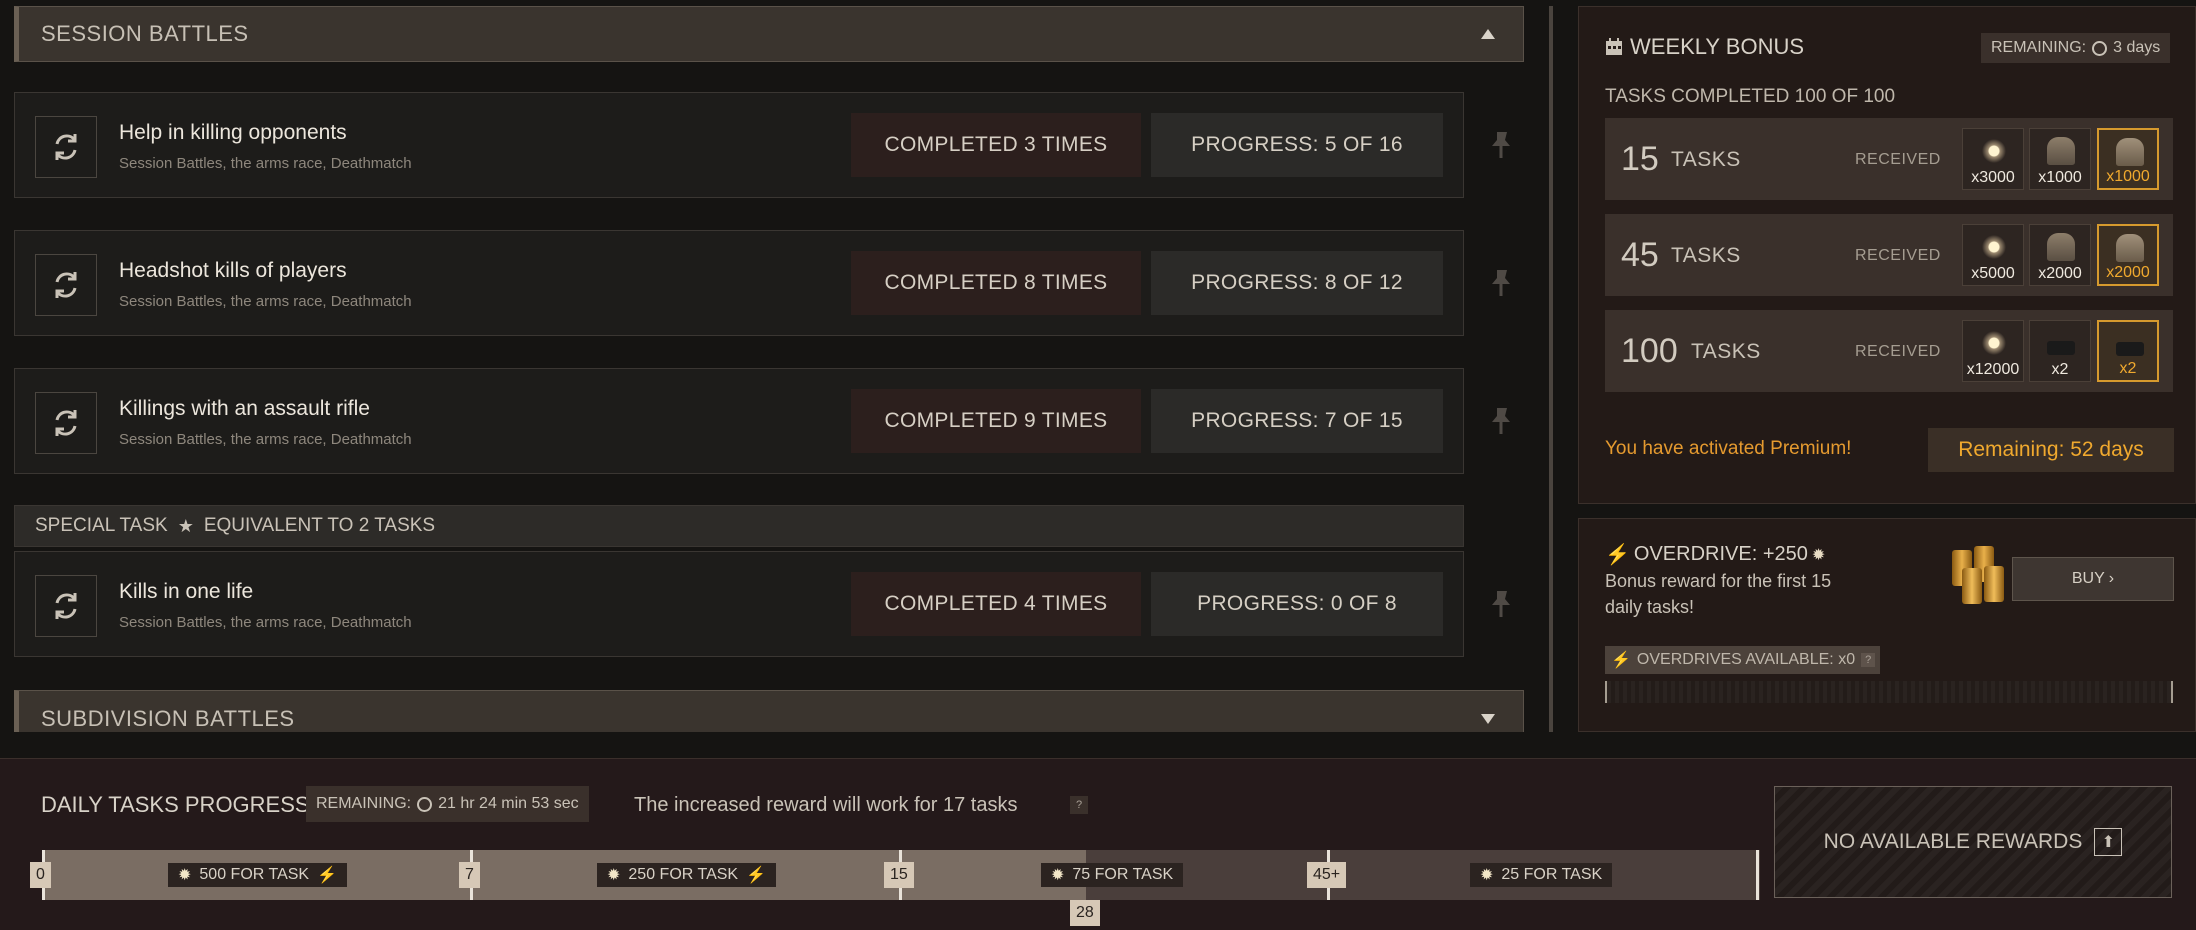 The image size is (2196, 930). What do you see at coordinates (145, 33) in the screenshot?
I see `session-battles-title: SESSION BATTLES` at bounding box center [145, 33].